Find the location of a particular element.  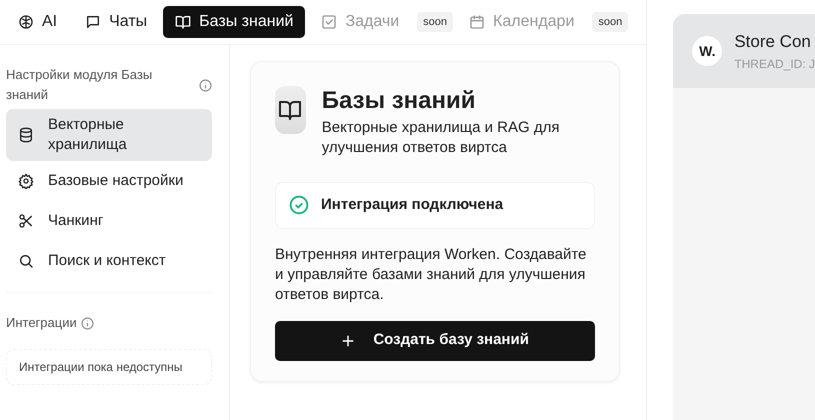

create-button: Создать базу знаний is located at coordinates (435, 340).